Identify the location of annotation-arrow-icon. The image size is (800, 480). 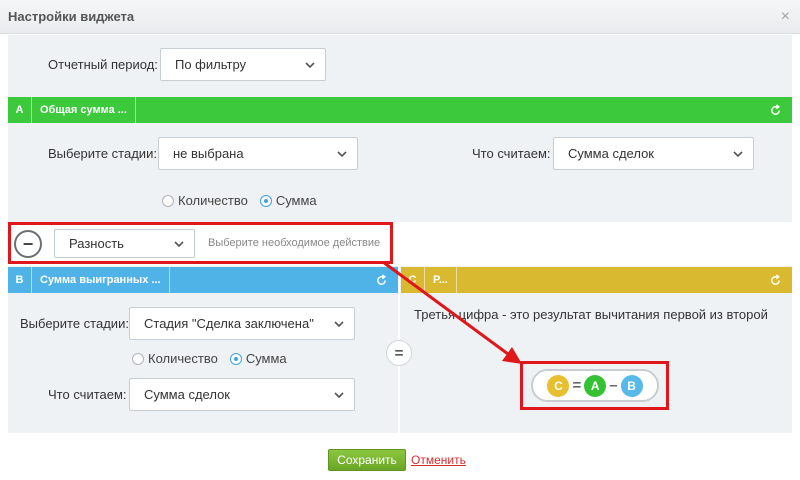
(452, 312).